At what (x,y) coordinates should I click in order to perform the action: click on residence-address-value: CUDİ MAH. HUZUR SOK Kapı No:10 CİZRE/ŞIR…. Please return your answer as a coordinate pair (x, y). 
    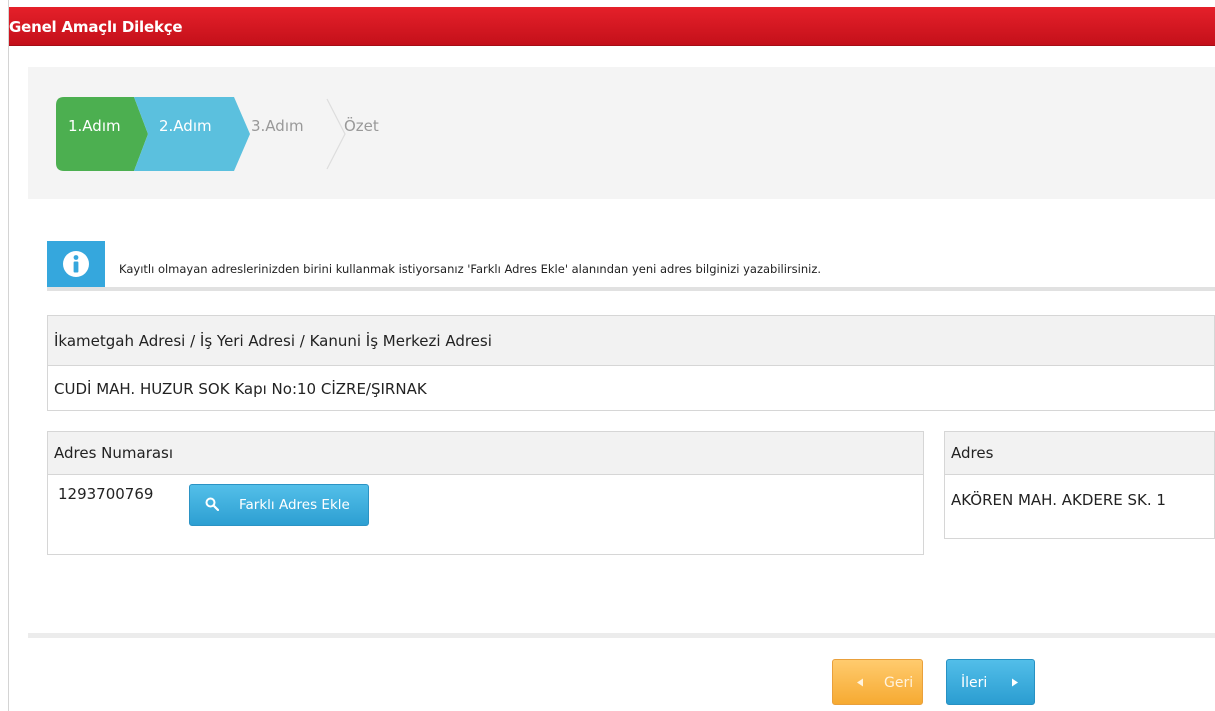
    Looking at the image, I should click on (240, 389).